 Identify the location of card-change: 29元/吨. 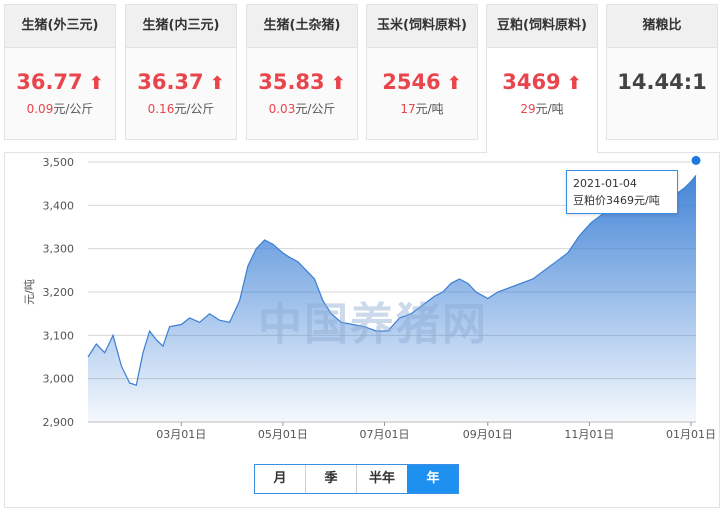
(542, 108).